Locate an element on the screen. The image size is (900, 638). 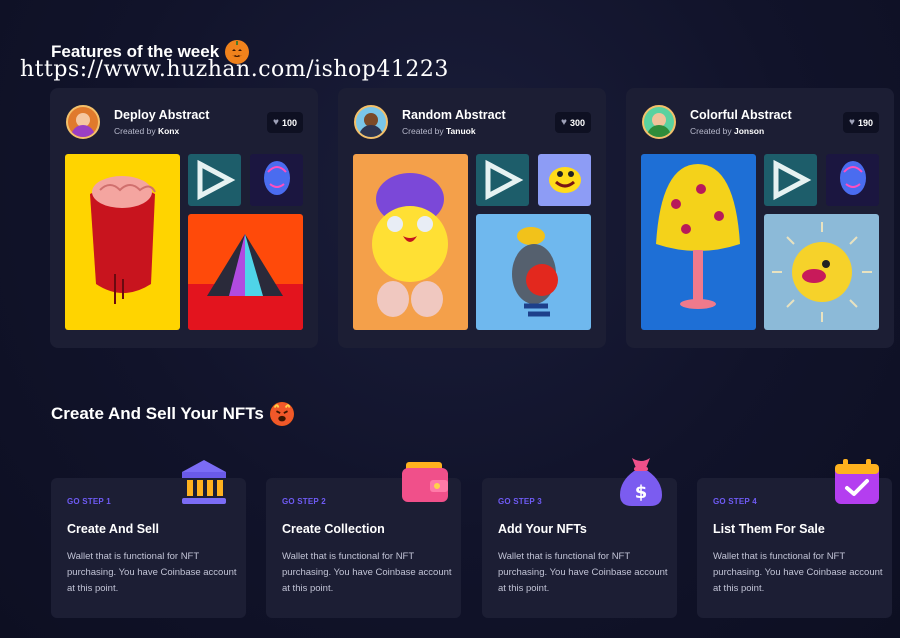
feature-title: Random Abstract is located at coordinates (454, 115).